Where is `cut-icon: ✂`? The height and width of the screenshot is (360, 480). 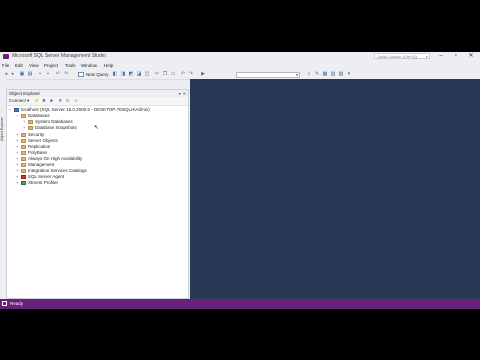
cut-icon: ✂ is located at coordinates (157, 74).